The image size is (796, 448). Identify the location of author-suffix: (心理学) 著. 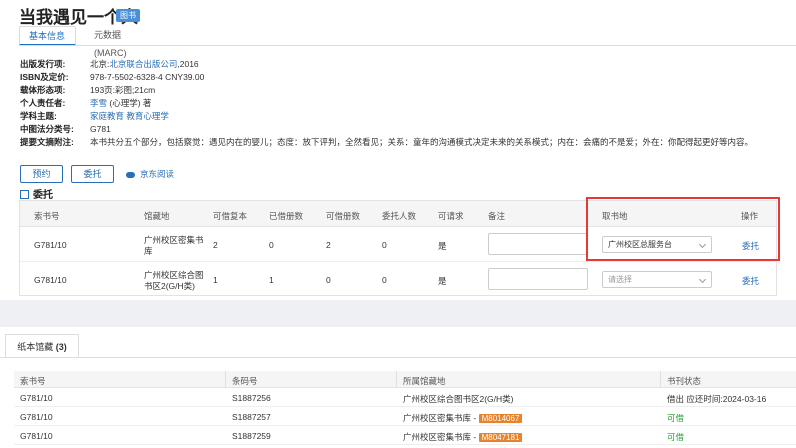
(129, 103).